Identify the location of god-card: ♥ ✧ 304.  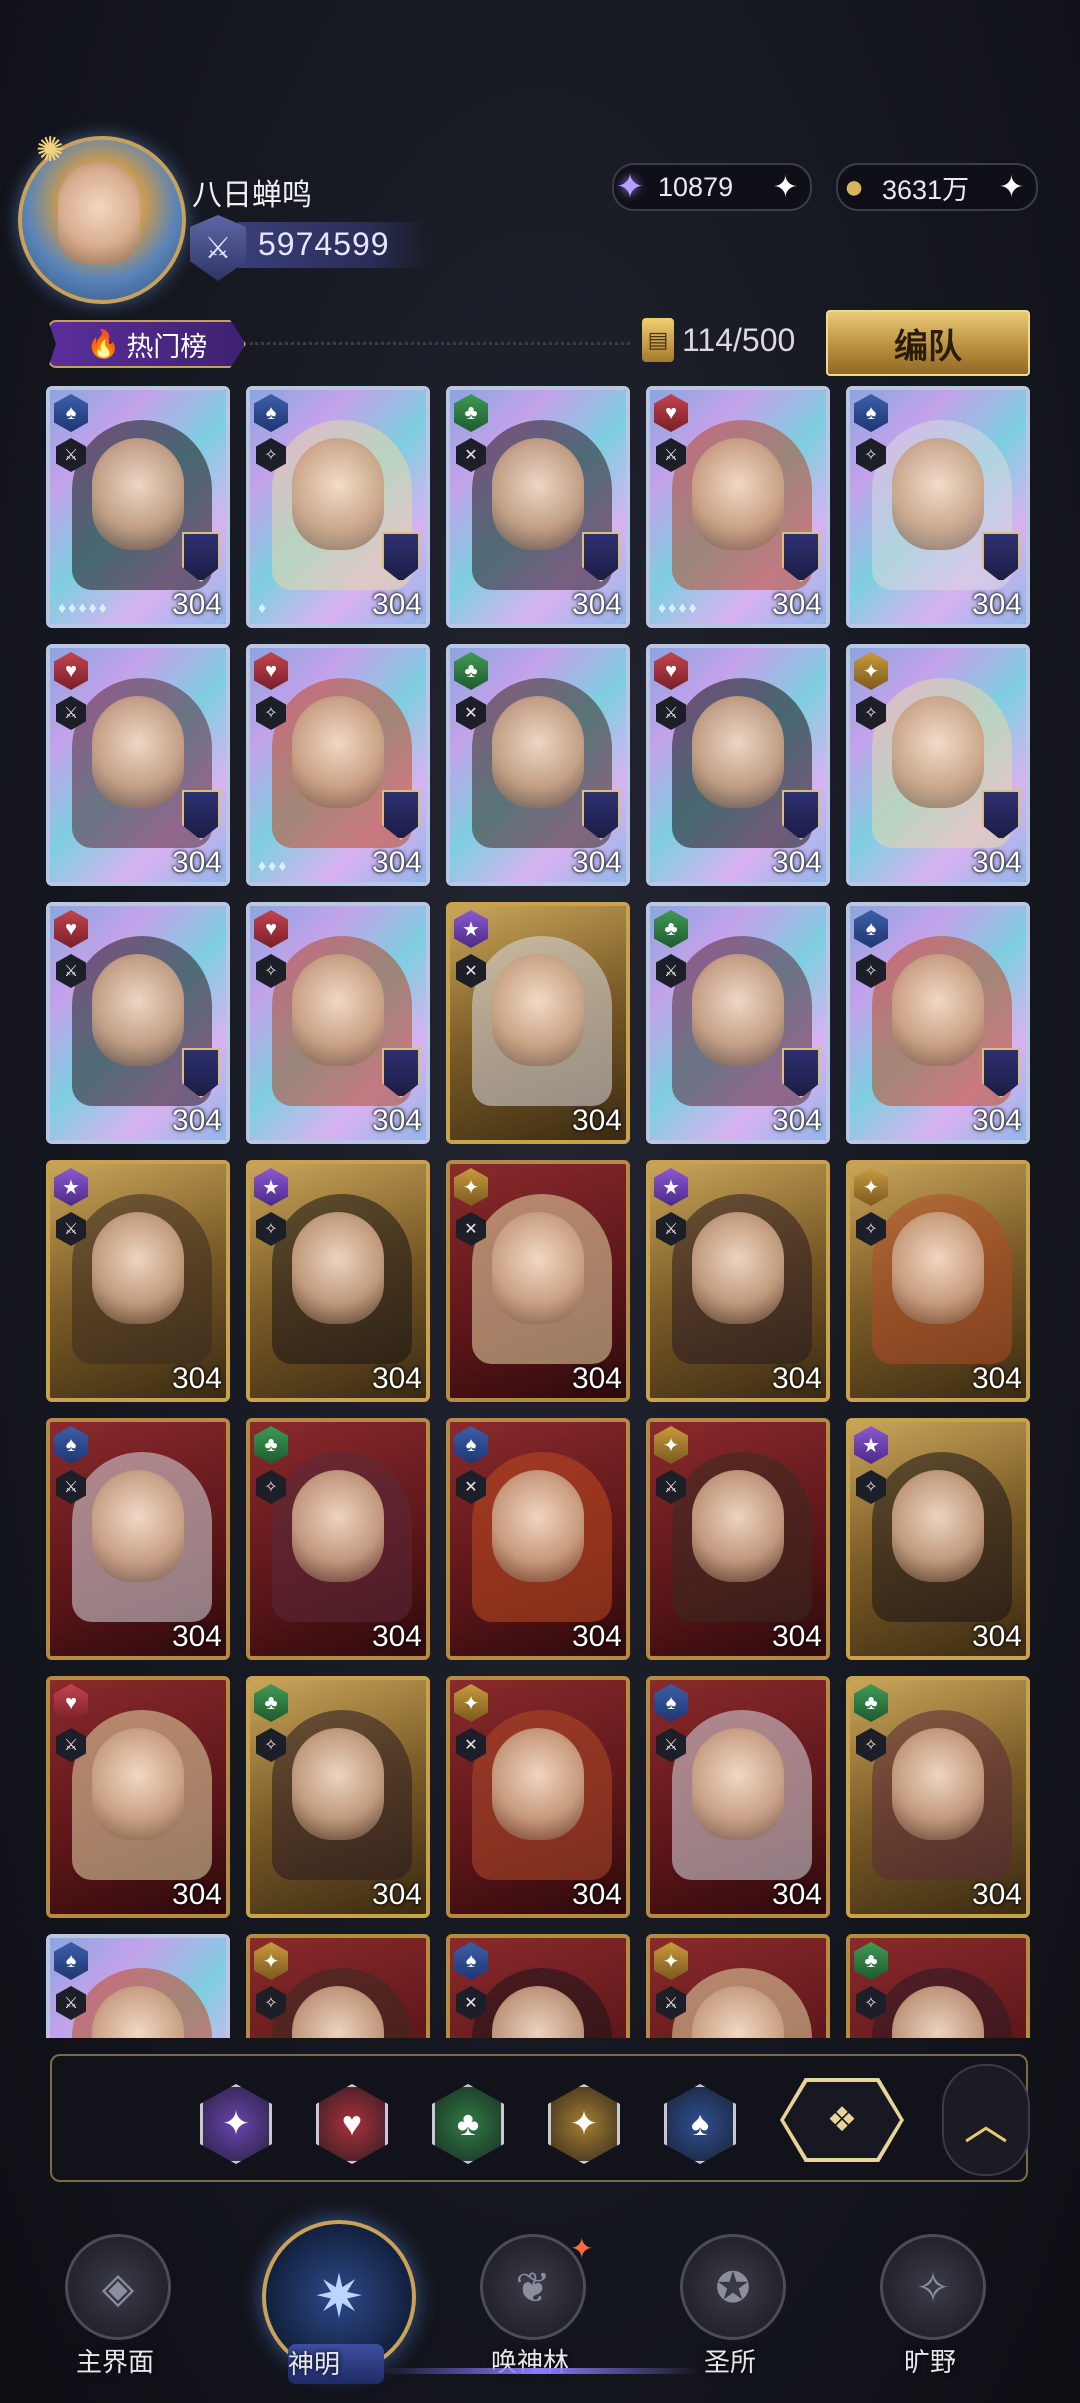
(338, 1023).